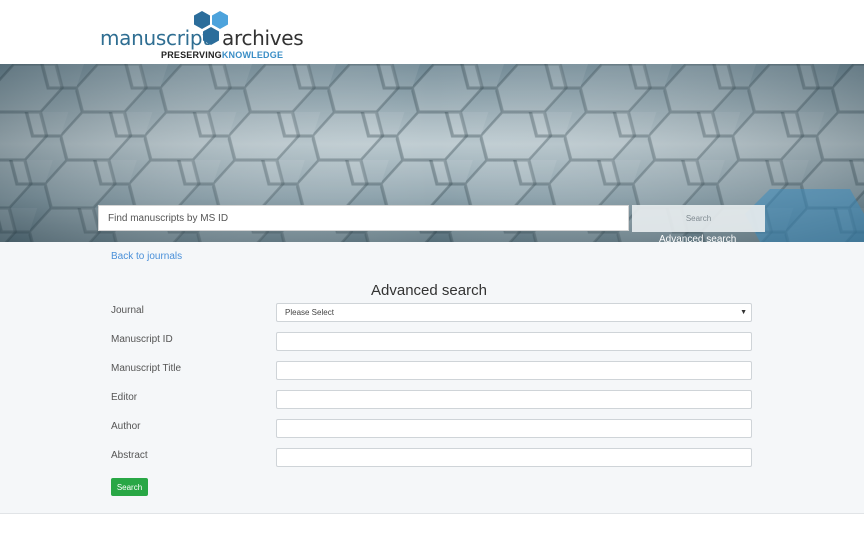 This screenshot has height=540, width=864. I want to click on search-button: Search, so click(129, 487).